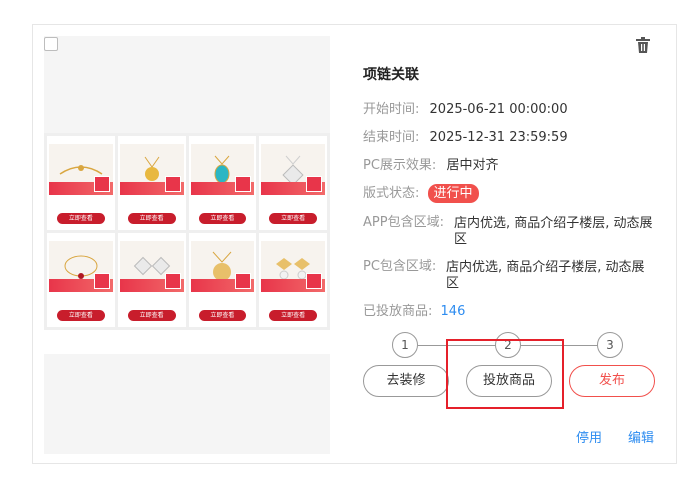 This screenshot has width=690, height=484. What do you see at coordinates (641, 436) in the screenshot?
I see `edit-link: 编辑` at bounding box center [641, 436].